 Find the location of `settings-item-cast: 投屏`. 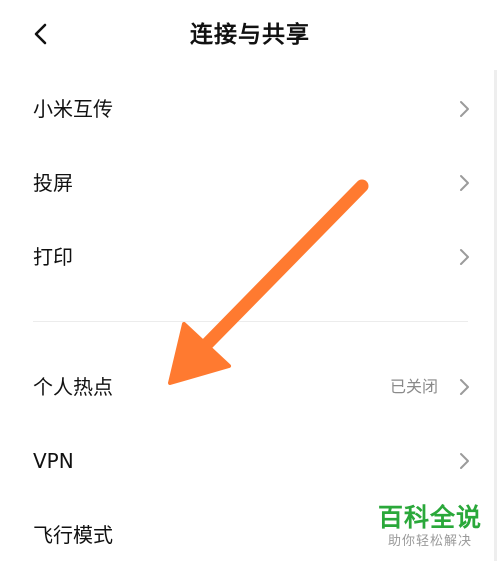

settings-item-cast: 投屏 is located at coordinates (250, 183).